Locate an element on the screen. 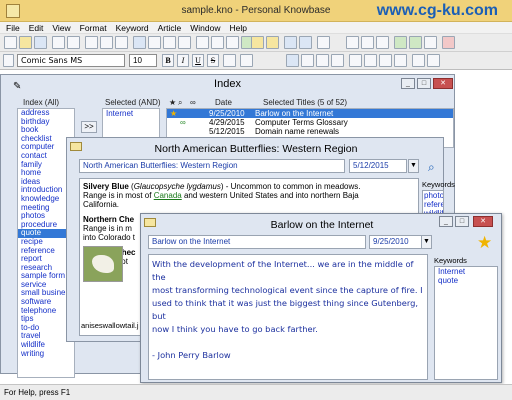 The width and height of the screenshot is (512, 400). star-column-icon: ★ is located at coordinates (172, 102).